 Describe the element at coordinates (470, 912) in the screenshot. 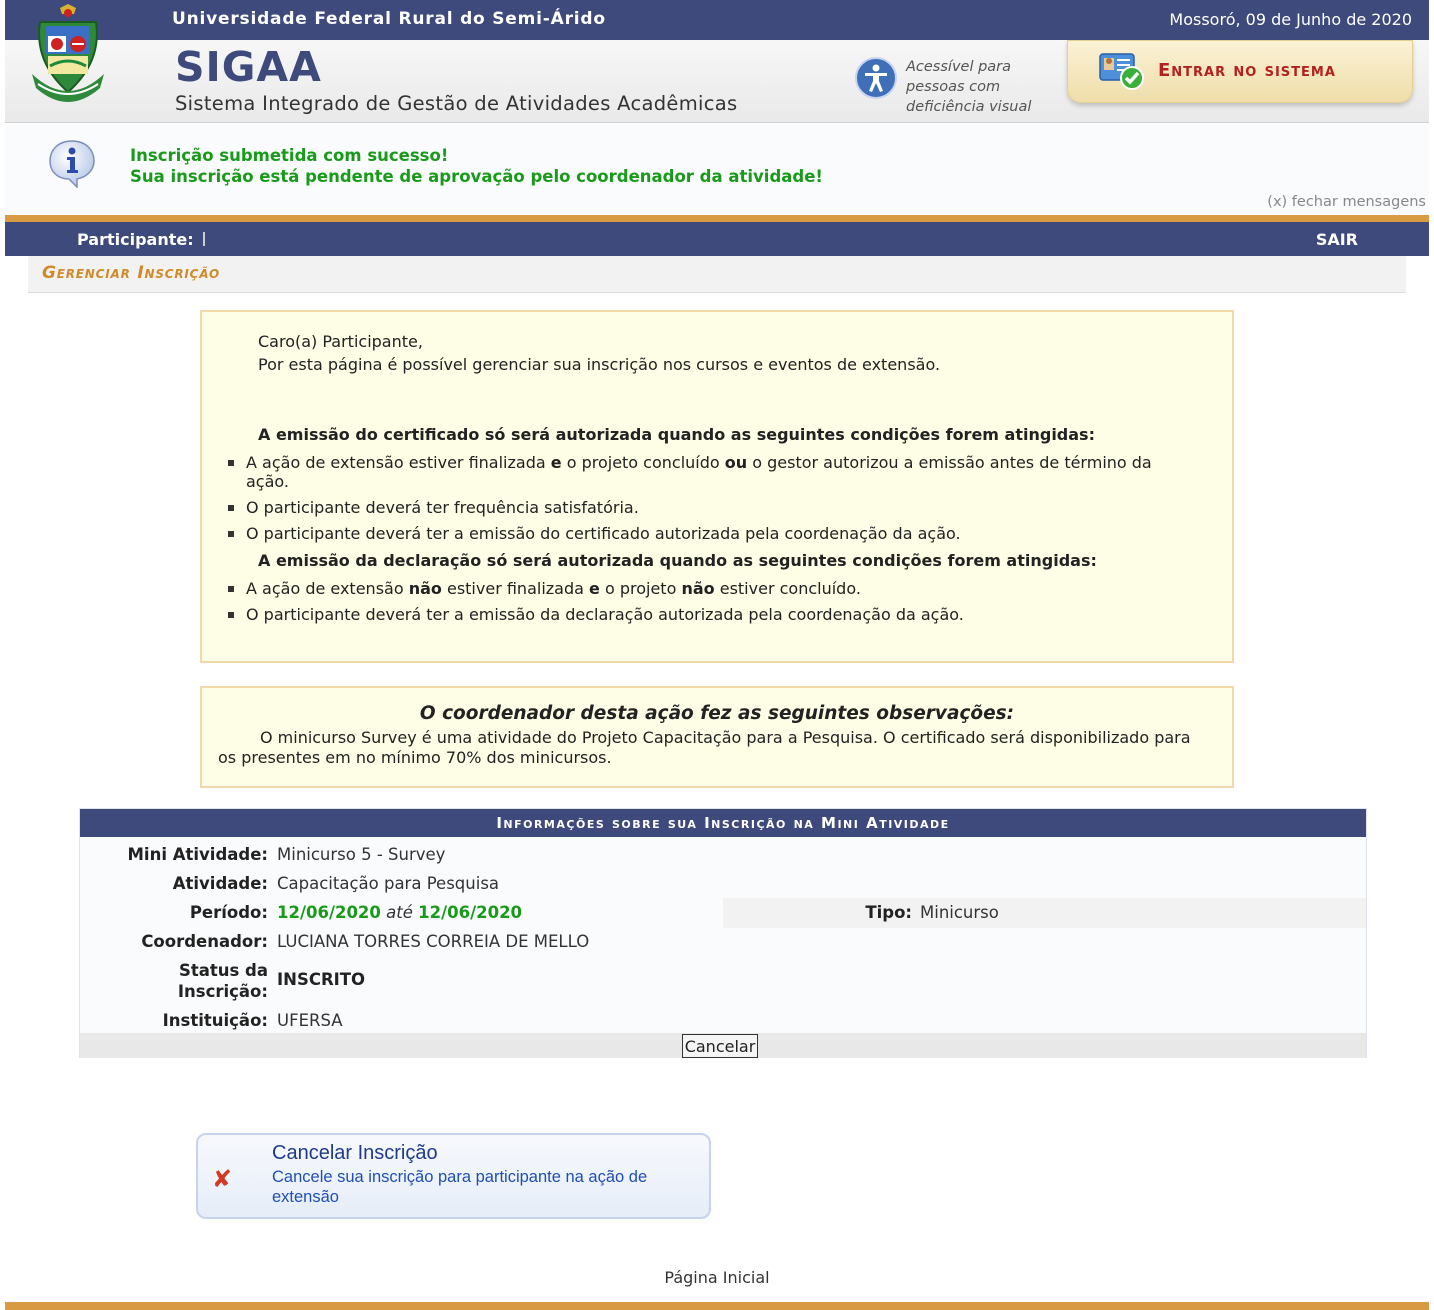

I see `period-end: 12/06/2020` at that location.